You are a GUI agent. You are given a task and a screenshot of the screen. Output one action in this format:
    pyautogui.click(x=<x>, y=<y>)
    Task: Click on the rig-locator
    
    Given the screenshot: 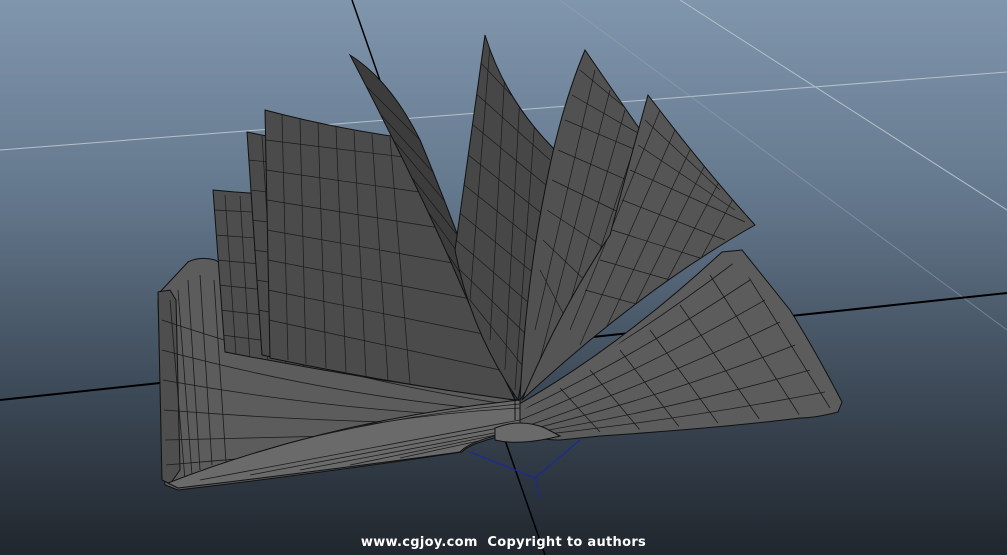 What is the action you would take?
    pyautogui.click(x=525, y=469)
    